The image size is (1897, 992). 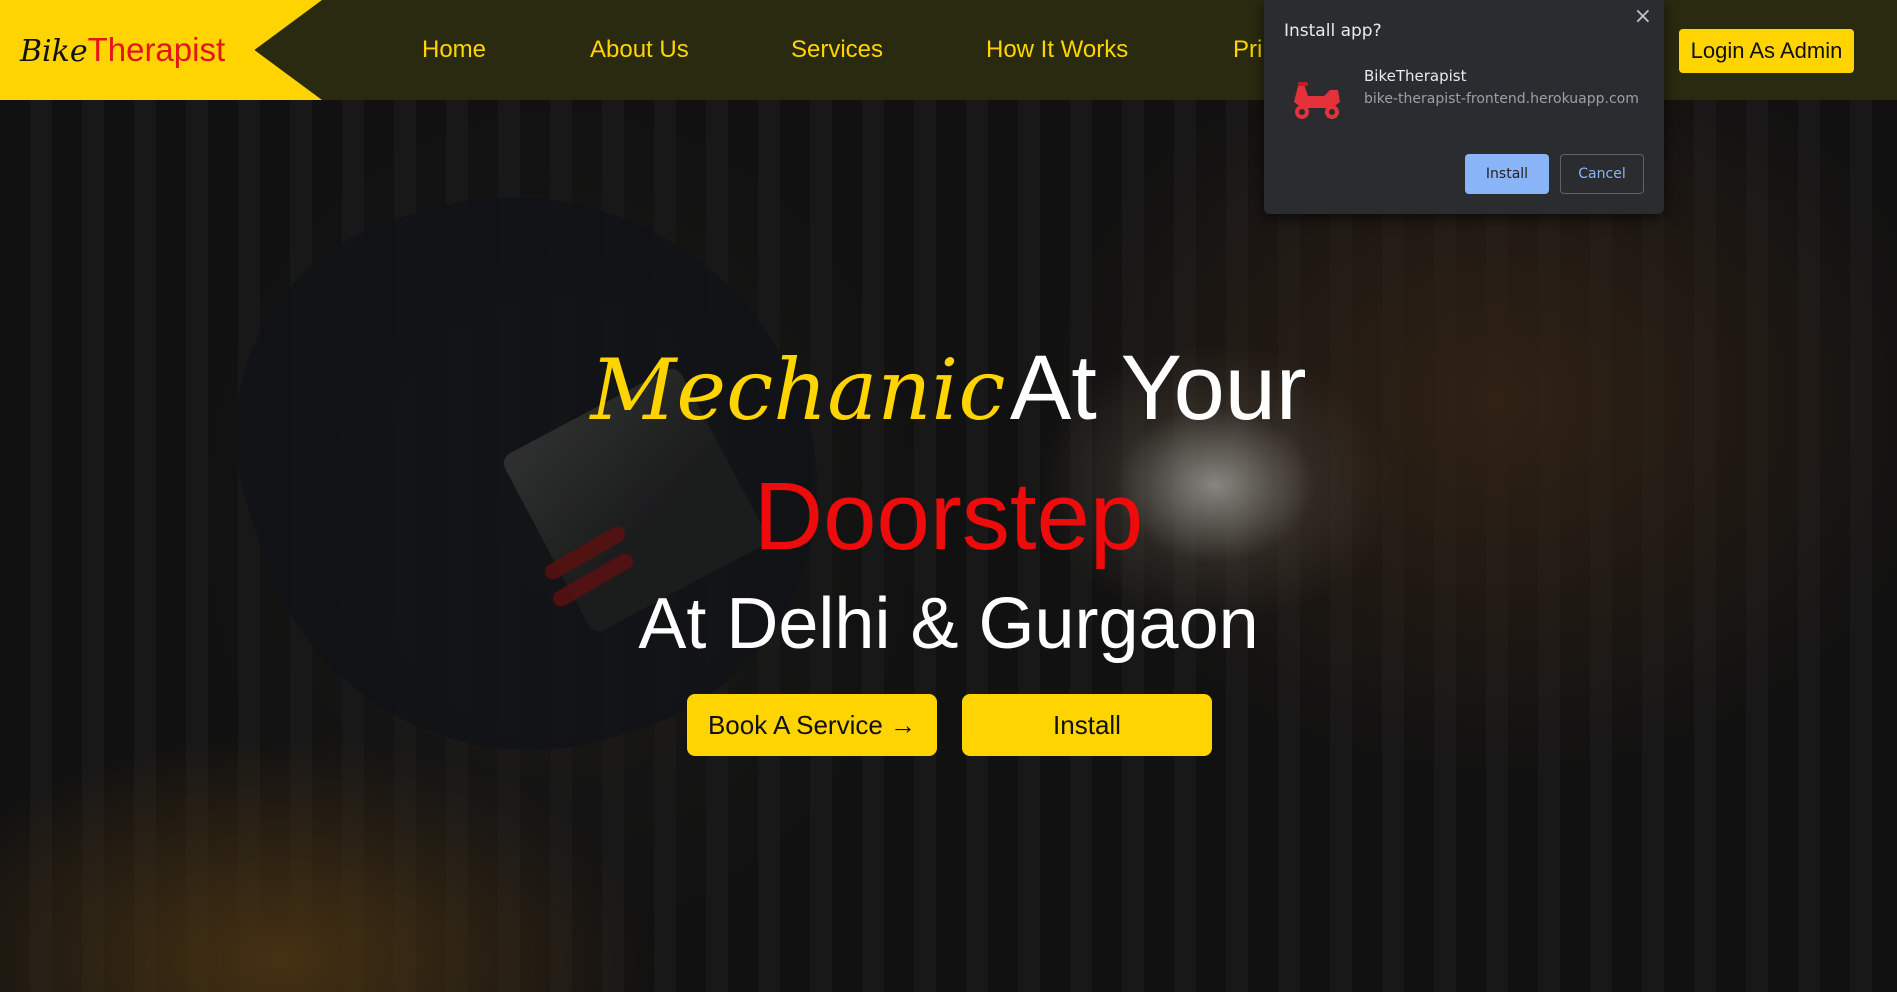 What do you see at coordinates (1158, 388) in the screenshot?
I see `hero-heading-rest: At Your` at bounding box center [1158, 388].